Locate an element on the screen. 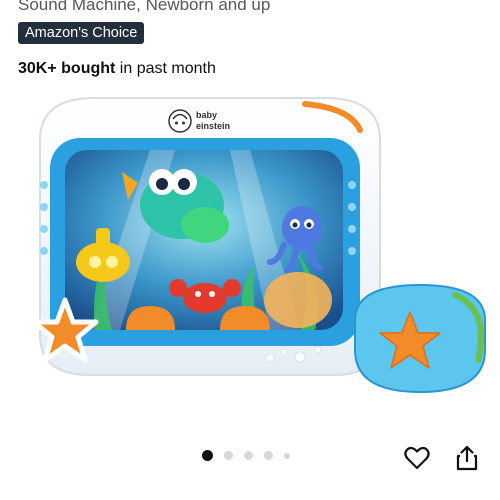  brand-line2: einstein is located at coordinates (213, 126).